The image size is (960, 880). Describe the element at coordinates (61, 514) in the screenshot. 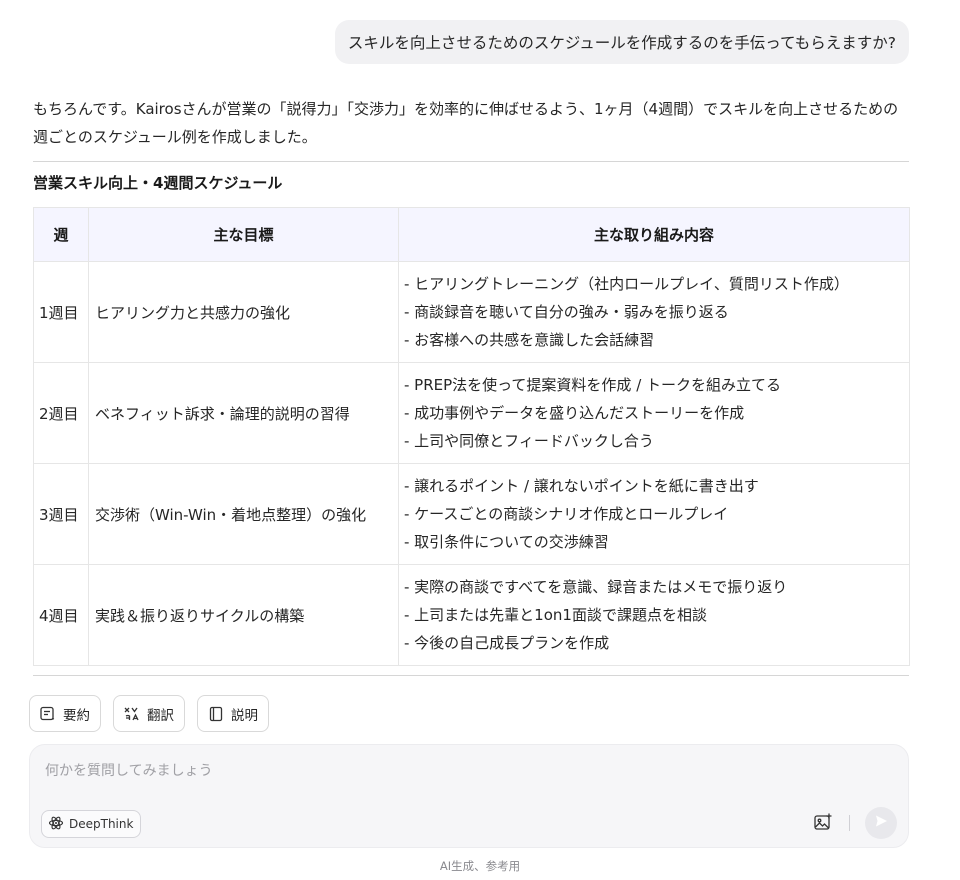

I see `week-cell: 3週目` at that location.